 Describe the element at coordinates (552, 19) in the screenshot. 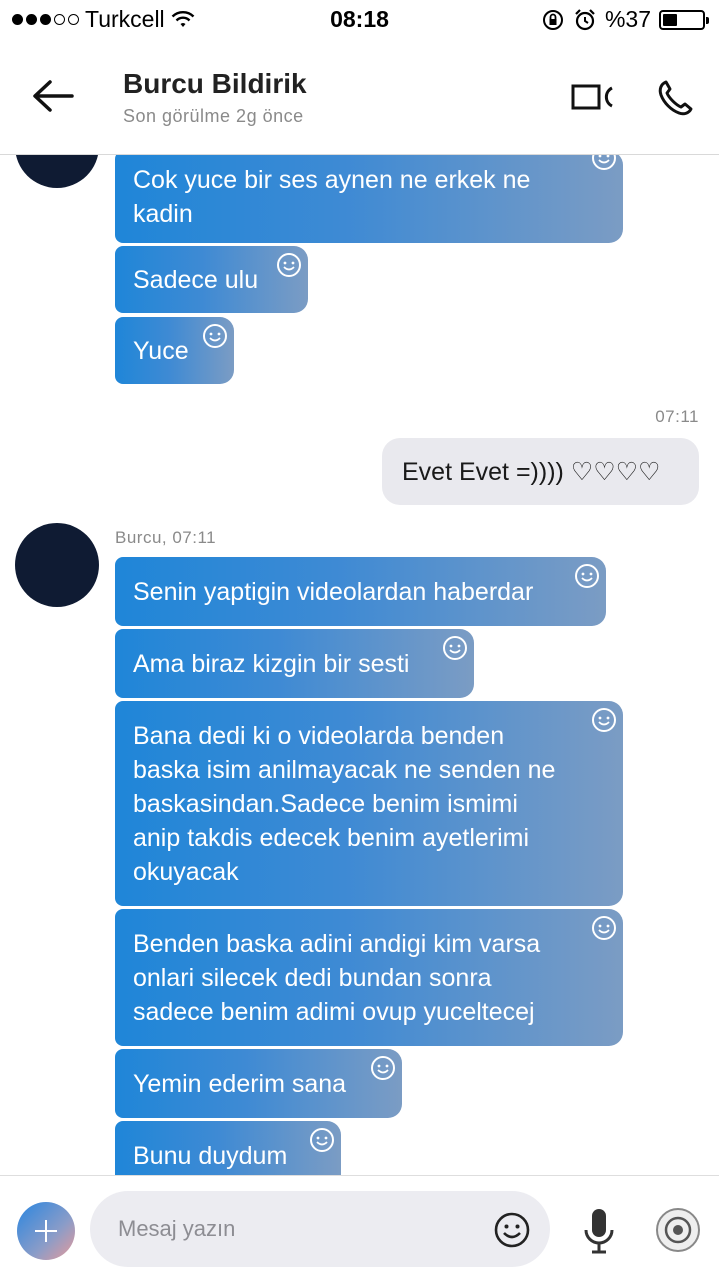

I see `rotation-lock-icon` at that location.